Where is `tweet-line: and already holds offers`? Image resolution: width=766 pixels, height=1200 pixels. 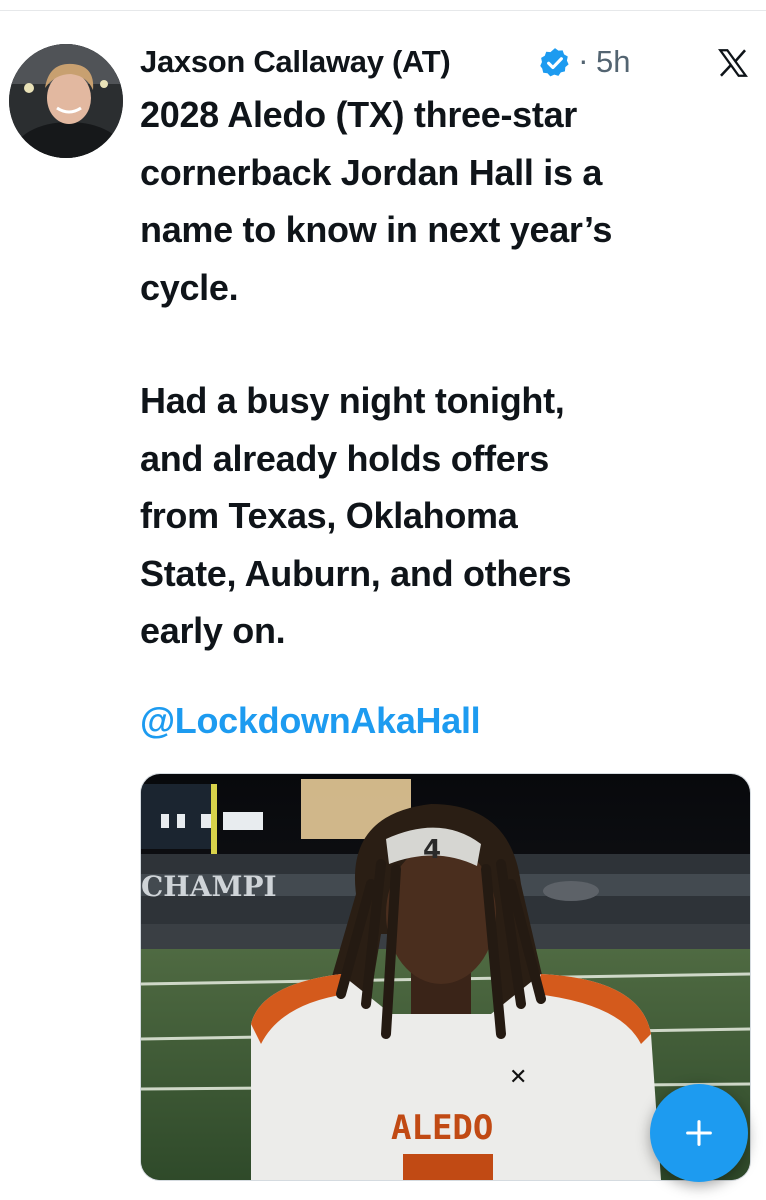 tweet-line: and already holds offers is located at coordinates (344, 458).